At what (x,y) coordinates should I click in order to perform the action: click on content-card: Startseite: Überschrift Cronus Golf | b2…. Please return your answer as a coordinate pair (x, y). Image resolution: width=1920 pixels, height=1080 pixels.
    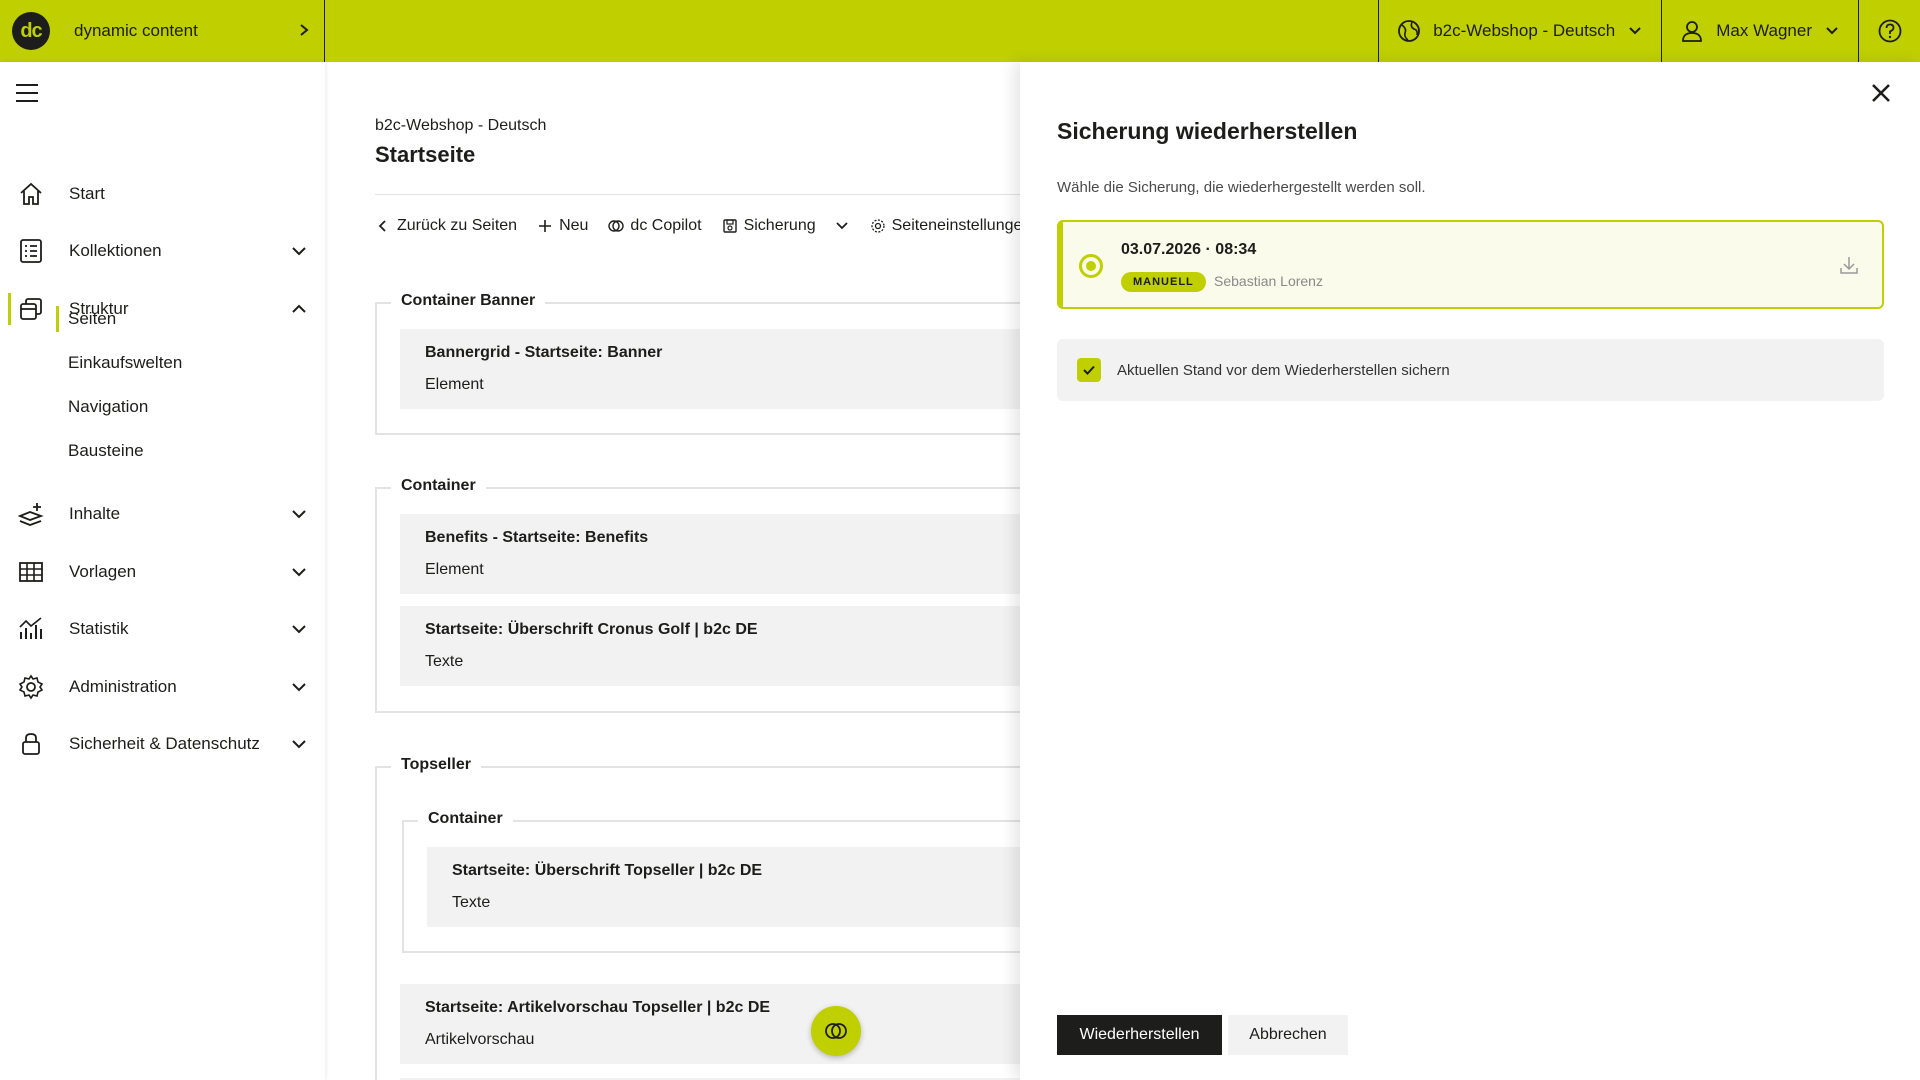
    Looking at the image, I should click on (710, 646).